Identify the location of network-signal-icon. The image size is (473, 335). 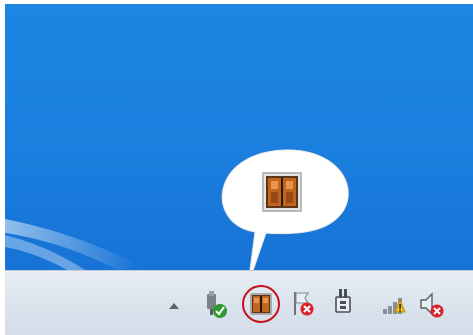
(395, 304).